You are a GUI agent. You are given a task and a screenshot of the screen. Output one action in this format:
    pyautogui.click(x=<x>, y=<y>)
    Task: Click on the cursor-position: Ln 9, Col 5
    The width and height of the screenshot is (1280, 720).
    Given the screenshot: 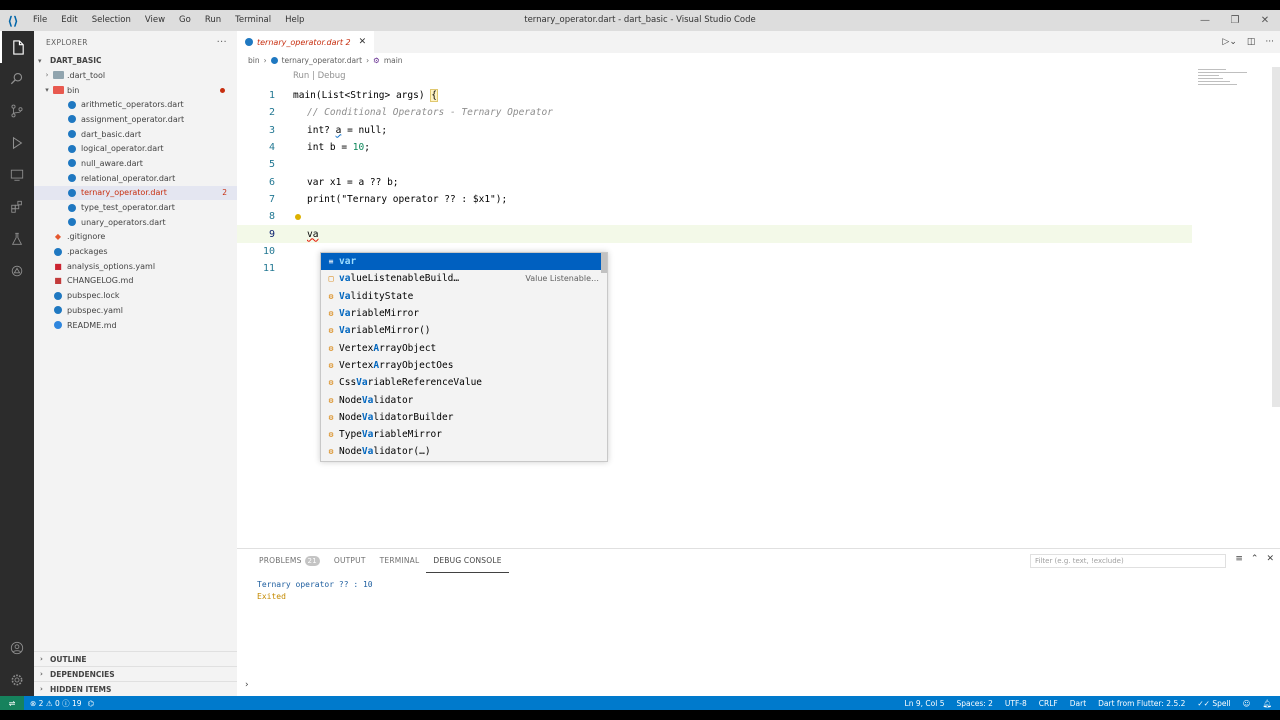 What is the action you would take?
    pyautogui.click(x=925, y=703)
    